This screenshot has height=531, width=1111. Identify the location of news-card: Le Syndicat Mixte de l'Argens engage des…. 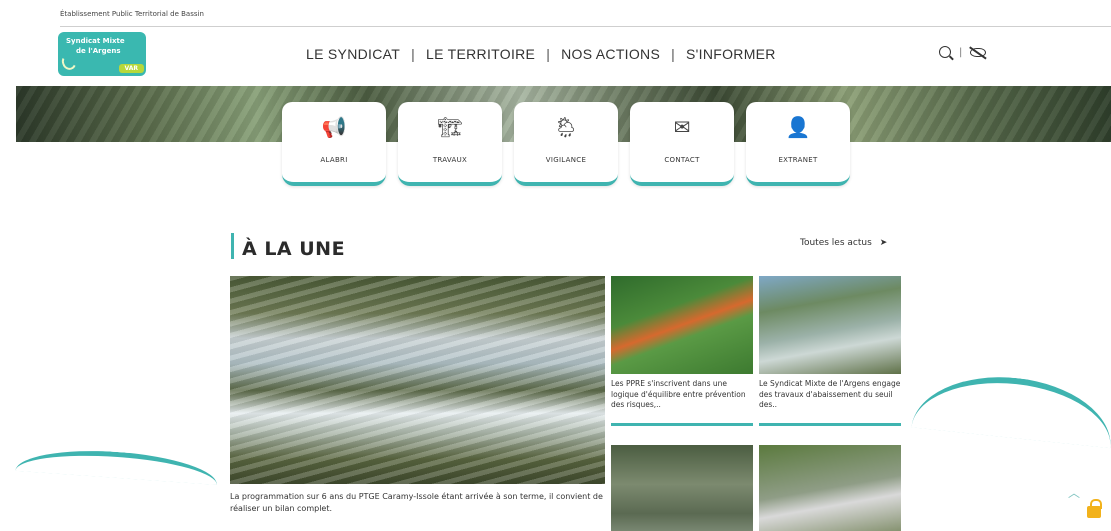
(830, 351).